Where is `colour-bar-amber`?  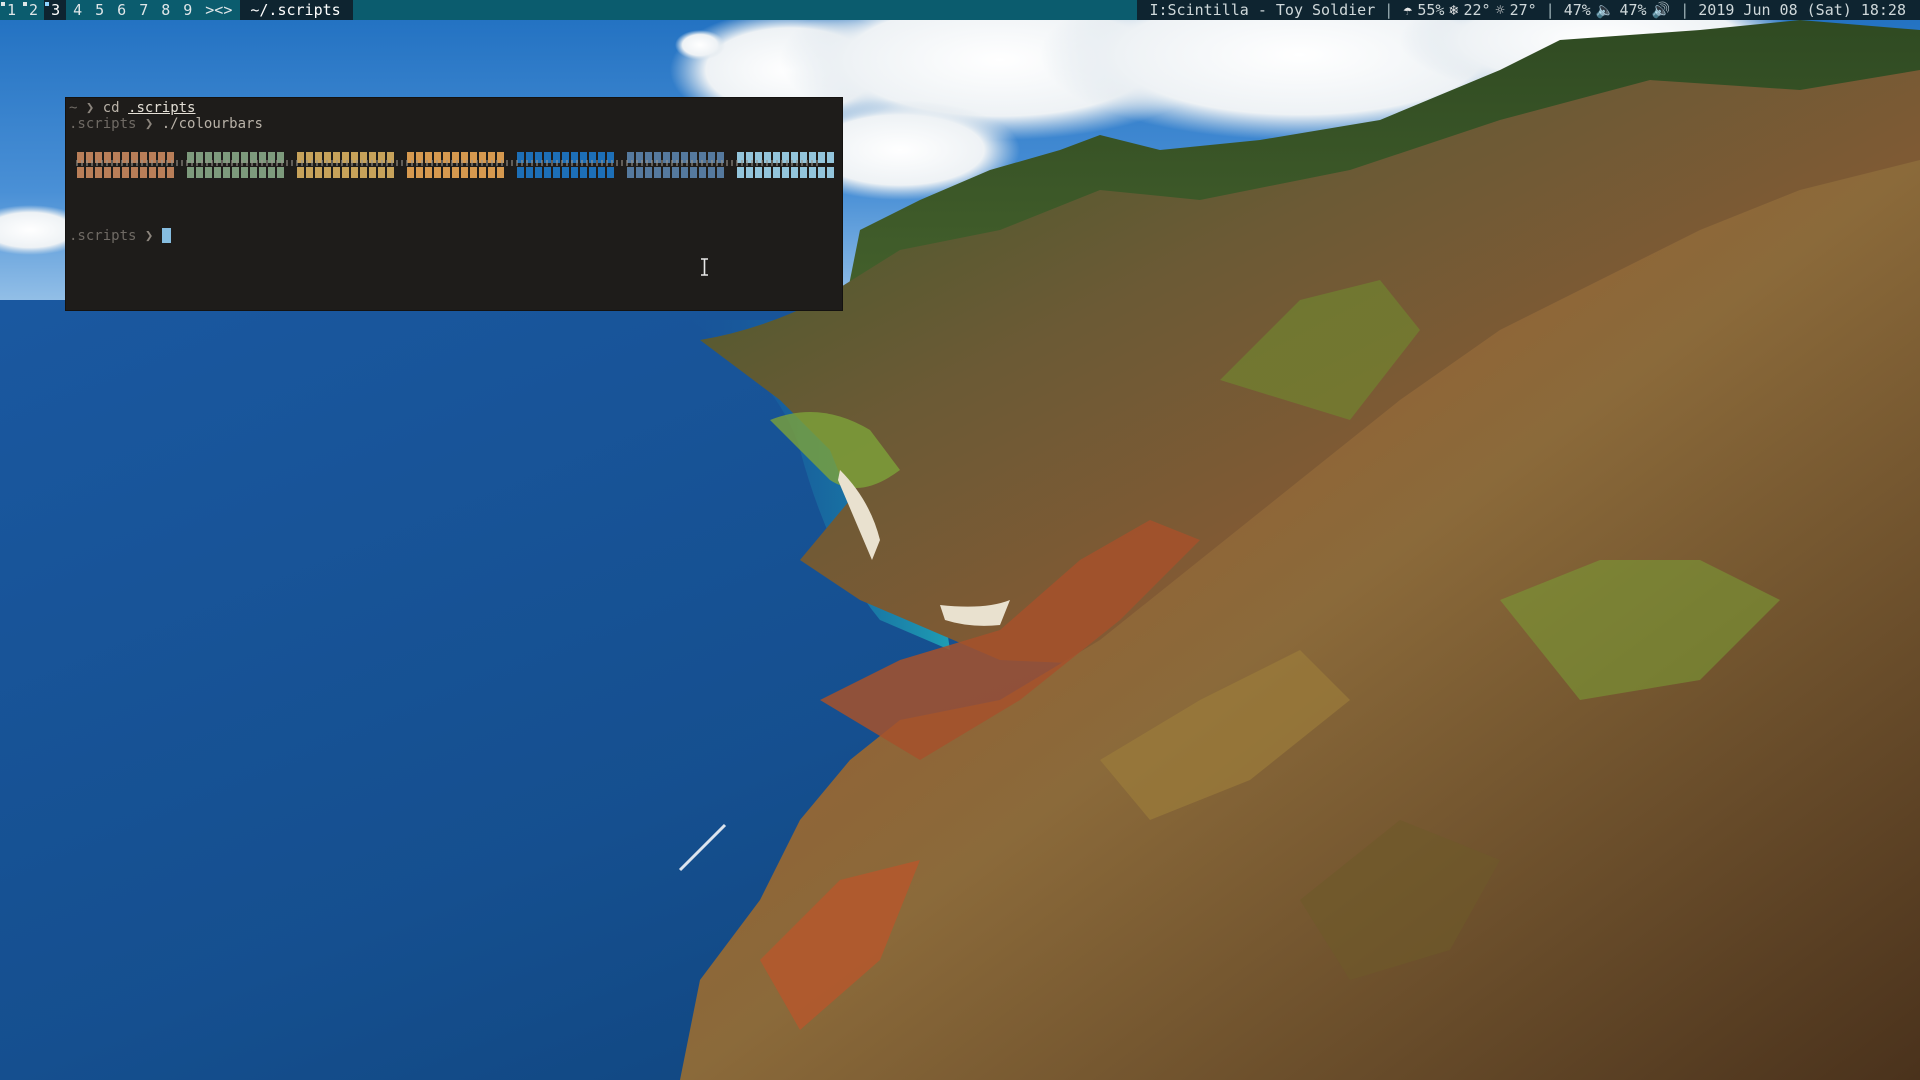 colour-bar-amber is located at coordinates (456, 172).